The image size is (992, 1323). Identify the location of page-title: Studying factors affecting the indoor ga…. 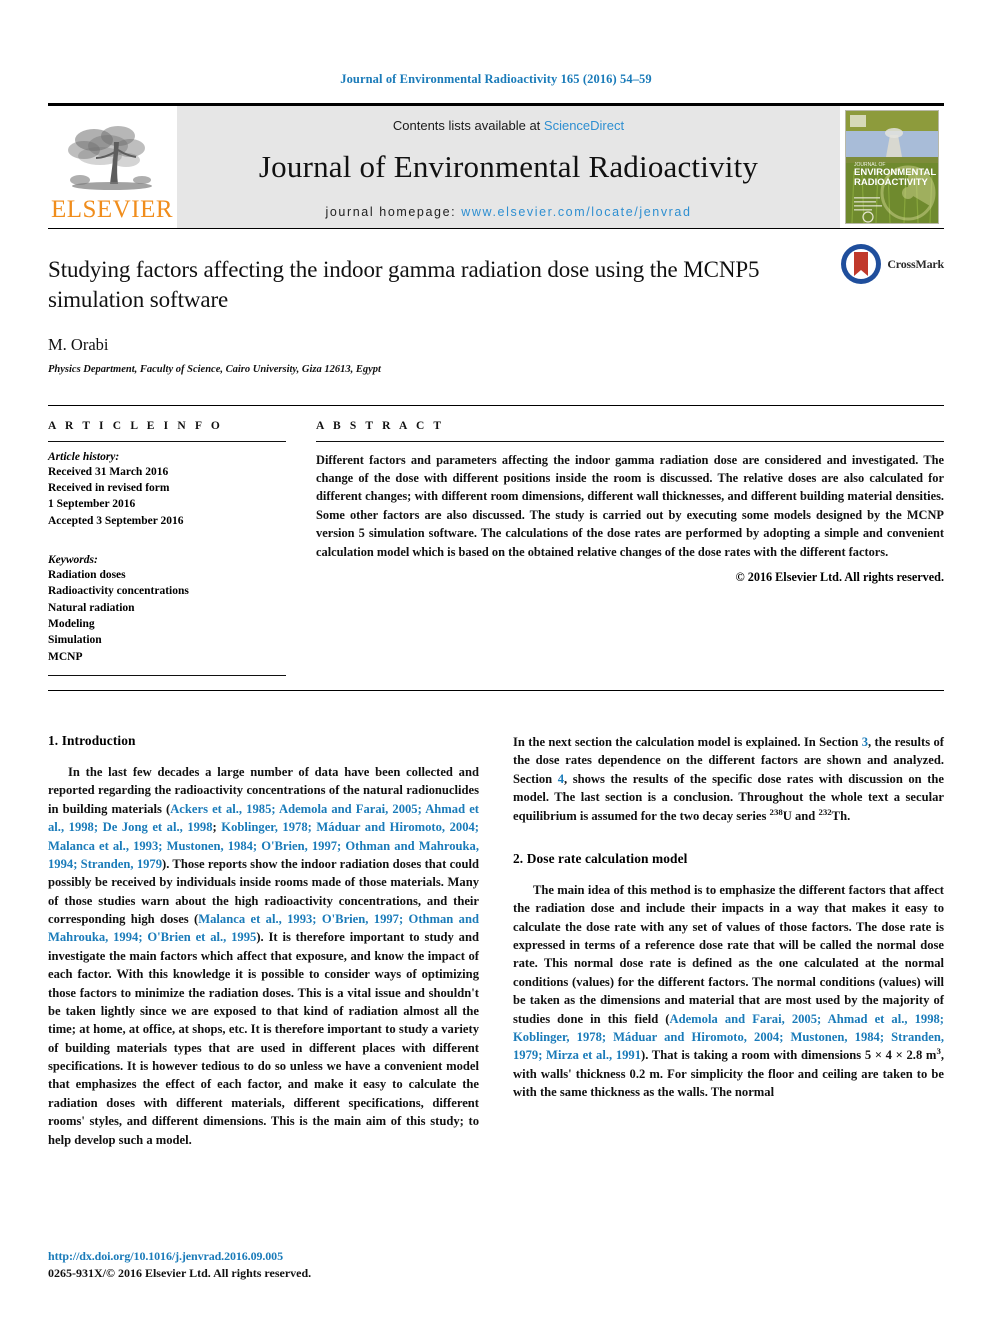
(404, 285).